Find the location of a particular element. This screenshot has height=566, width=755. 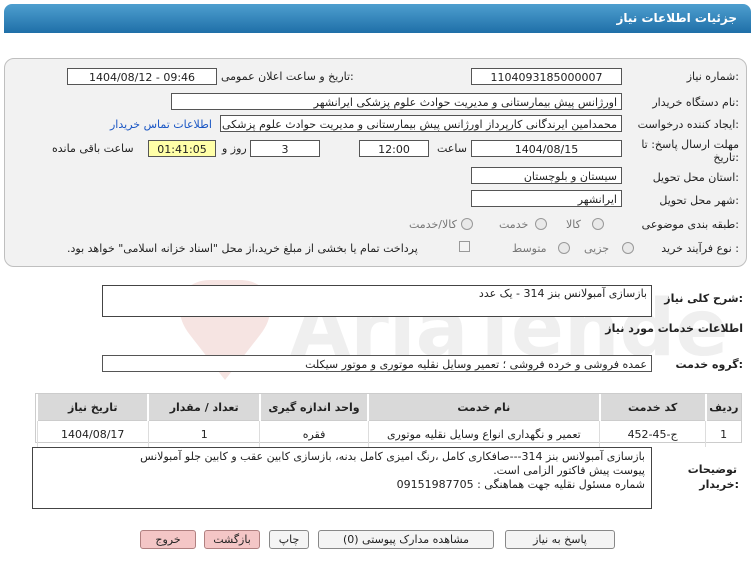

services-section-title: اطلاعات خدمات مورد نیاز is located at coordinates (674, 328).